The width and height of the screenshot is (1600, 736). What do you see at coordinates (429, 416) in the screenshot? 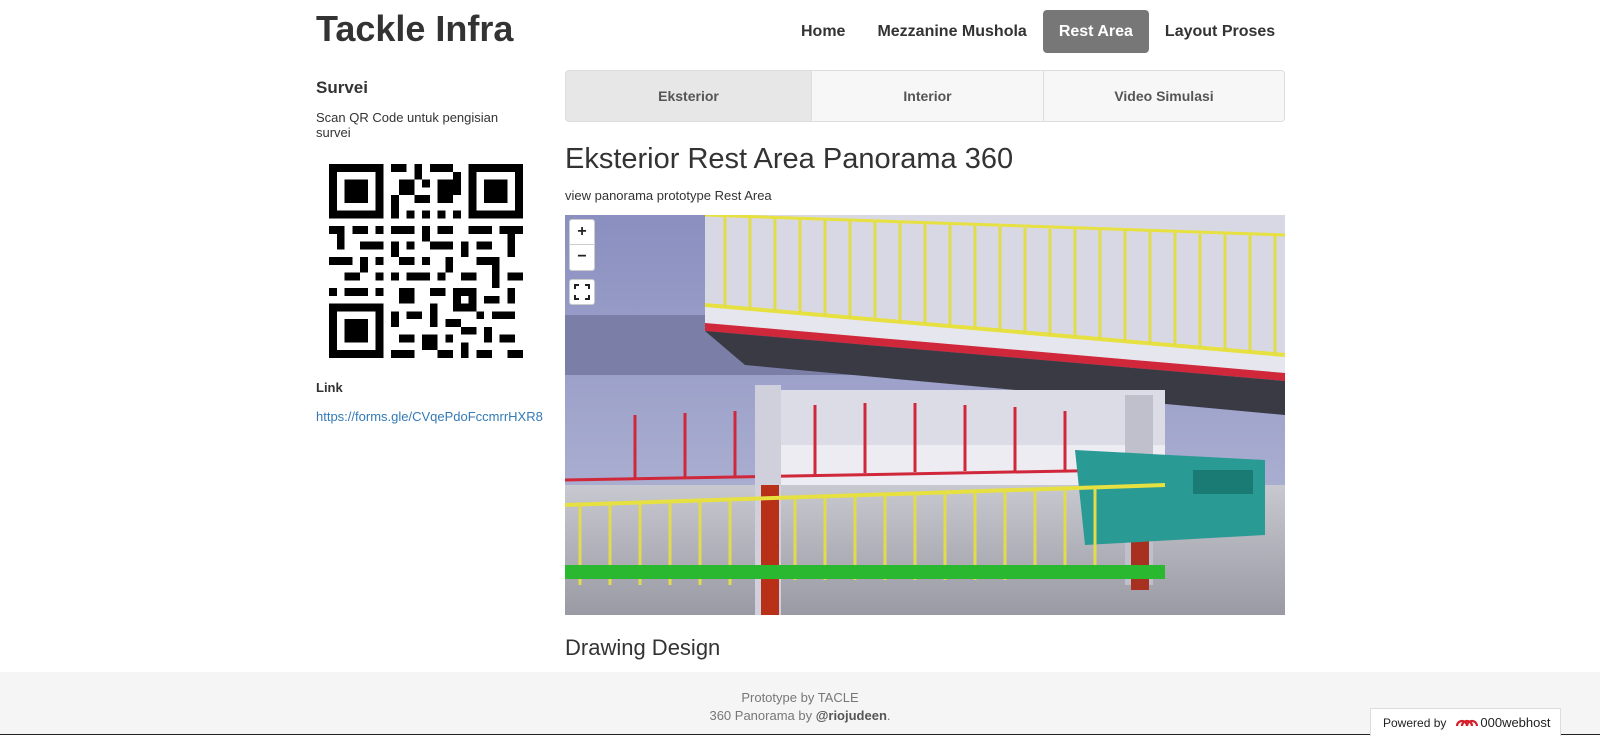
I see `survey-link: https://forms.gle/CVqePdoFccmrrHXR8` at bounding box center [429, 416].